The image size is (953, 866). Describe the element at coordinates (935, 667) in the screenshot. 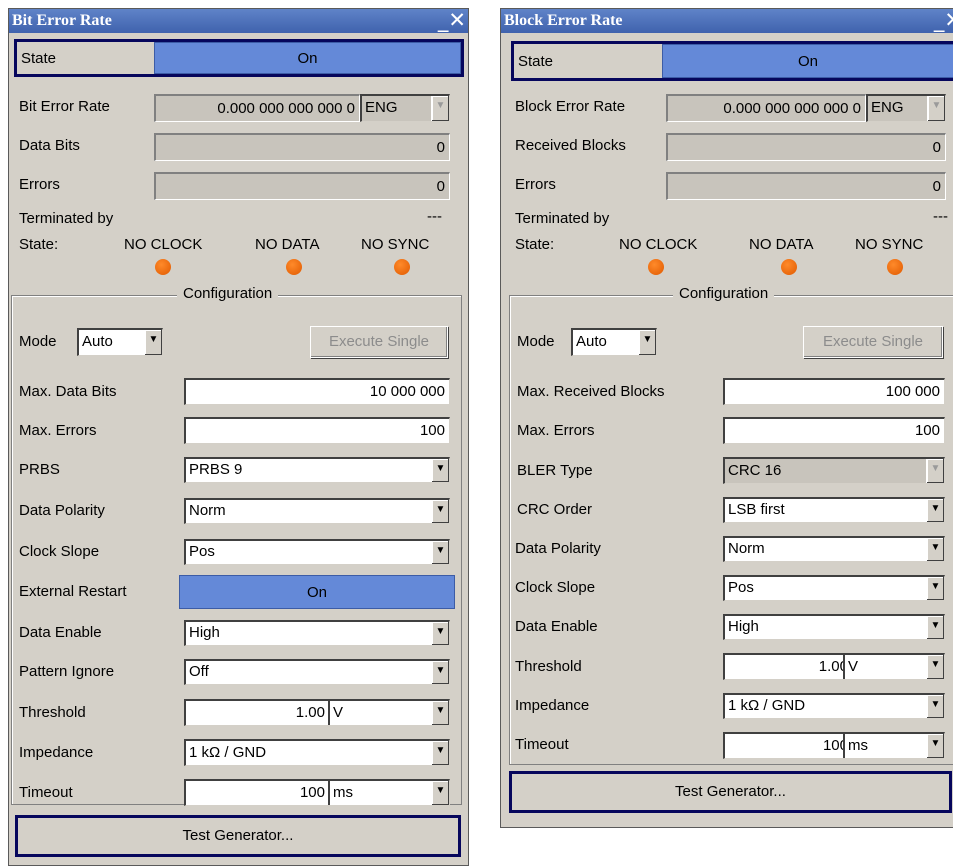

I see `bler-threshold-chevron-down-icon: ▼` at that location.